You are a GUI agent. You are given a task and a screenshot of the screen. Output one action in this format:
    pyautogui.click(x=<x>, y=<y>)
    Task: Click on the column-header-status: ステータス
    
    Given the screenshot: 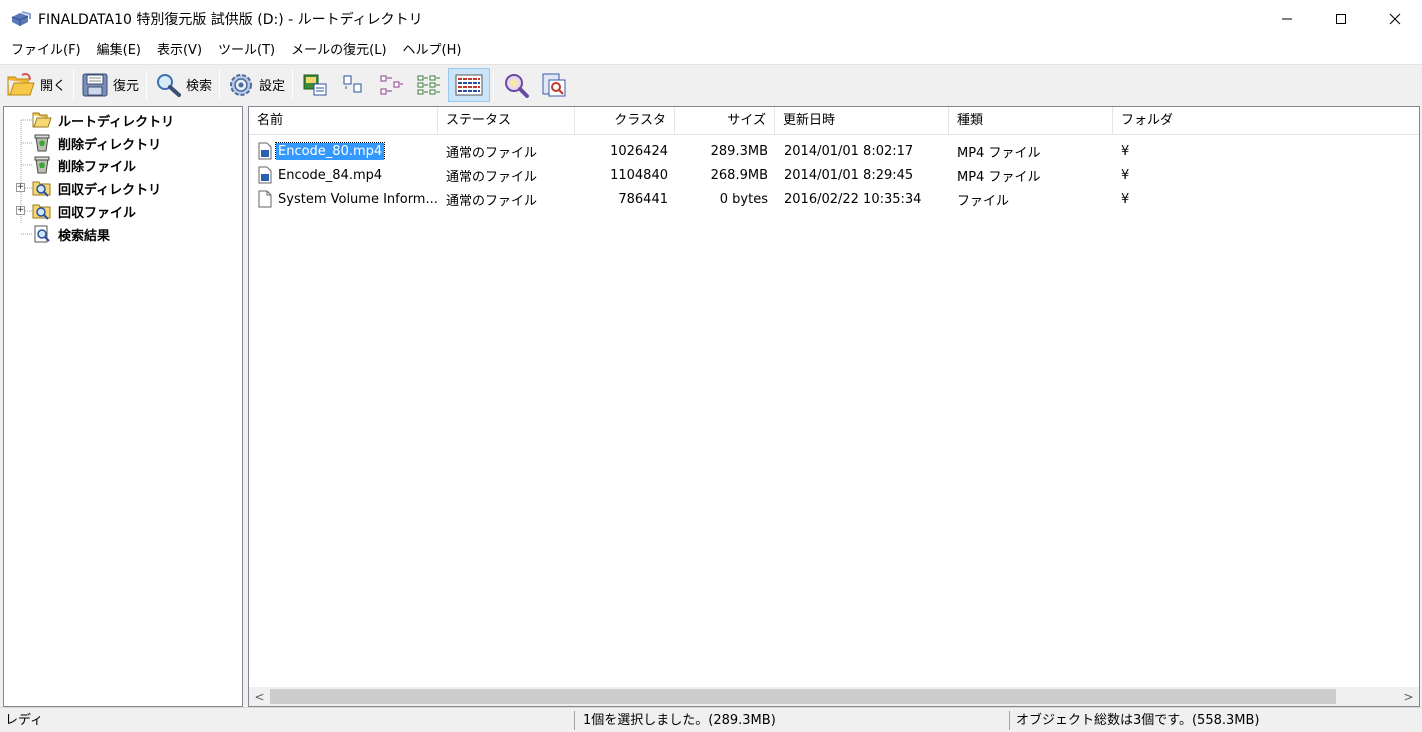 What is the action you would take?
    pyautogui.click(x=506, y=121)
    